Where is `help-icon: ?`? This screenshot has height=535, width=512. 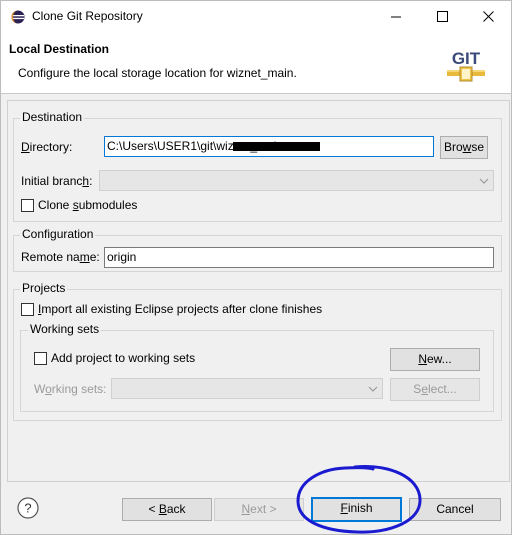
help-icon: ? is located at coordinates (28, 508).